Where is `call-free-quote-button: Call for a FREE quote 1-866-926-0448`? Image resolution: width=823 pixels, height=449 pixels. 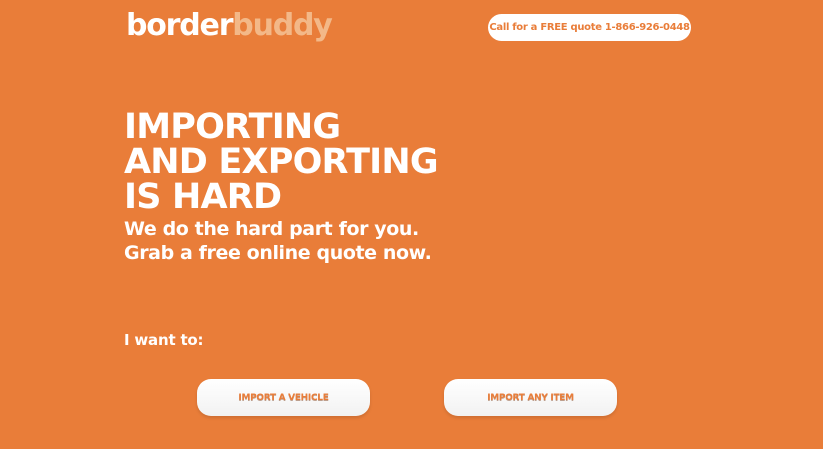 call-free-quote-button: Call for a FREE quote 1-866-926-0448 is located at coordinates (589, 27).